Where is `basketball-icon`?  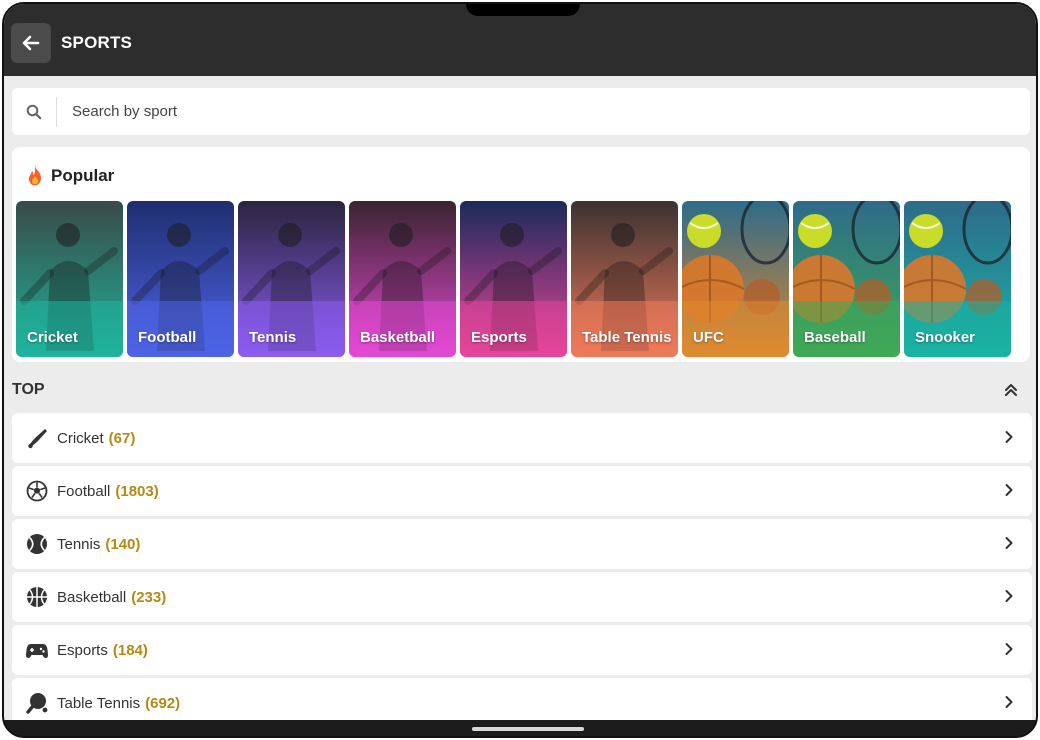 basketball-icon is located at coordinates (37, 597).